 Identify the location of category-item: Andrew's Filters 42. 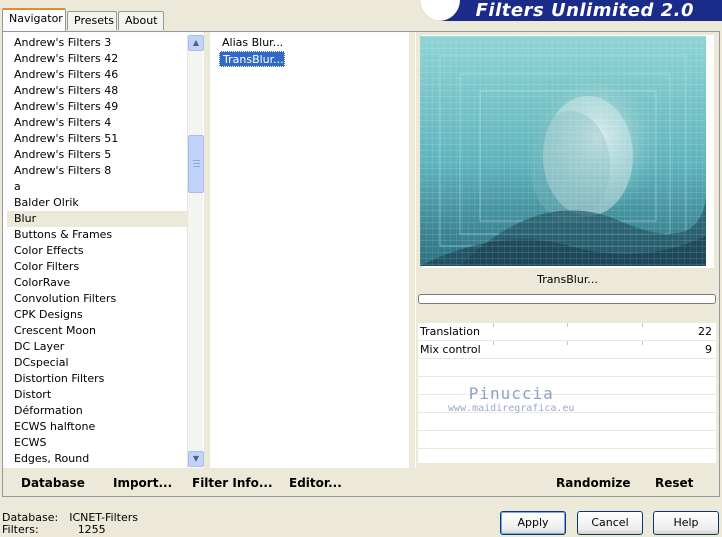
(99, 59).